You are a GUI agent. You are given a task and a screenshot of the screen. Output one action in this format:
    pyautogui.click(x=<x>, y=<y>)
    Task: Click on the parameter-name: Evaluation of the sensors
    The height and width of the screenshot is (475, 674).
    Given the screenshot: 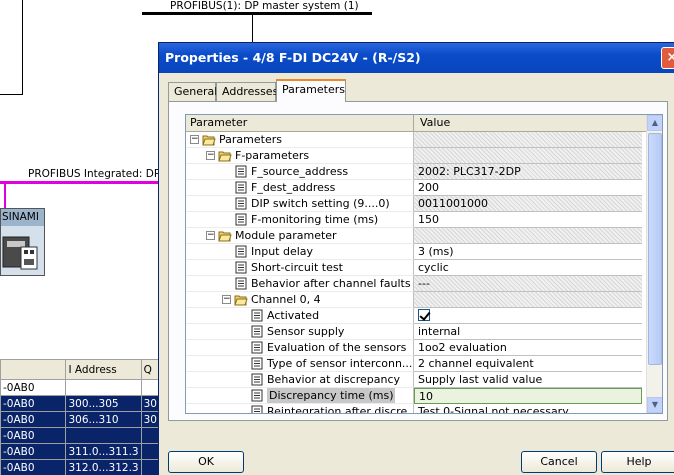 What is the action you would take?
    pyautogui.click(x=337, y=347)
    